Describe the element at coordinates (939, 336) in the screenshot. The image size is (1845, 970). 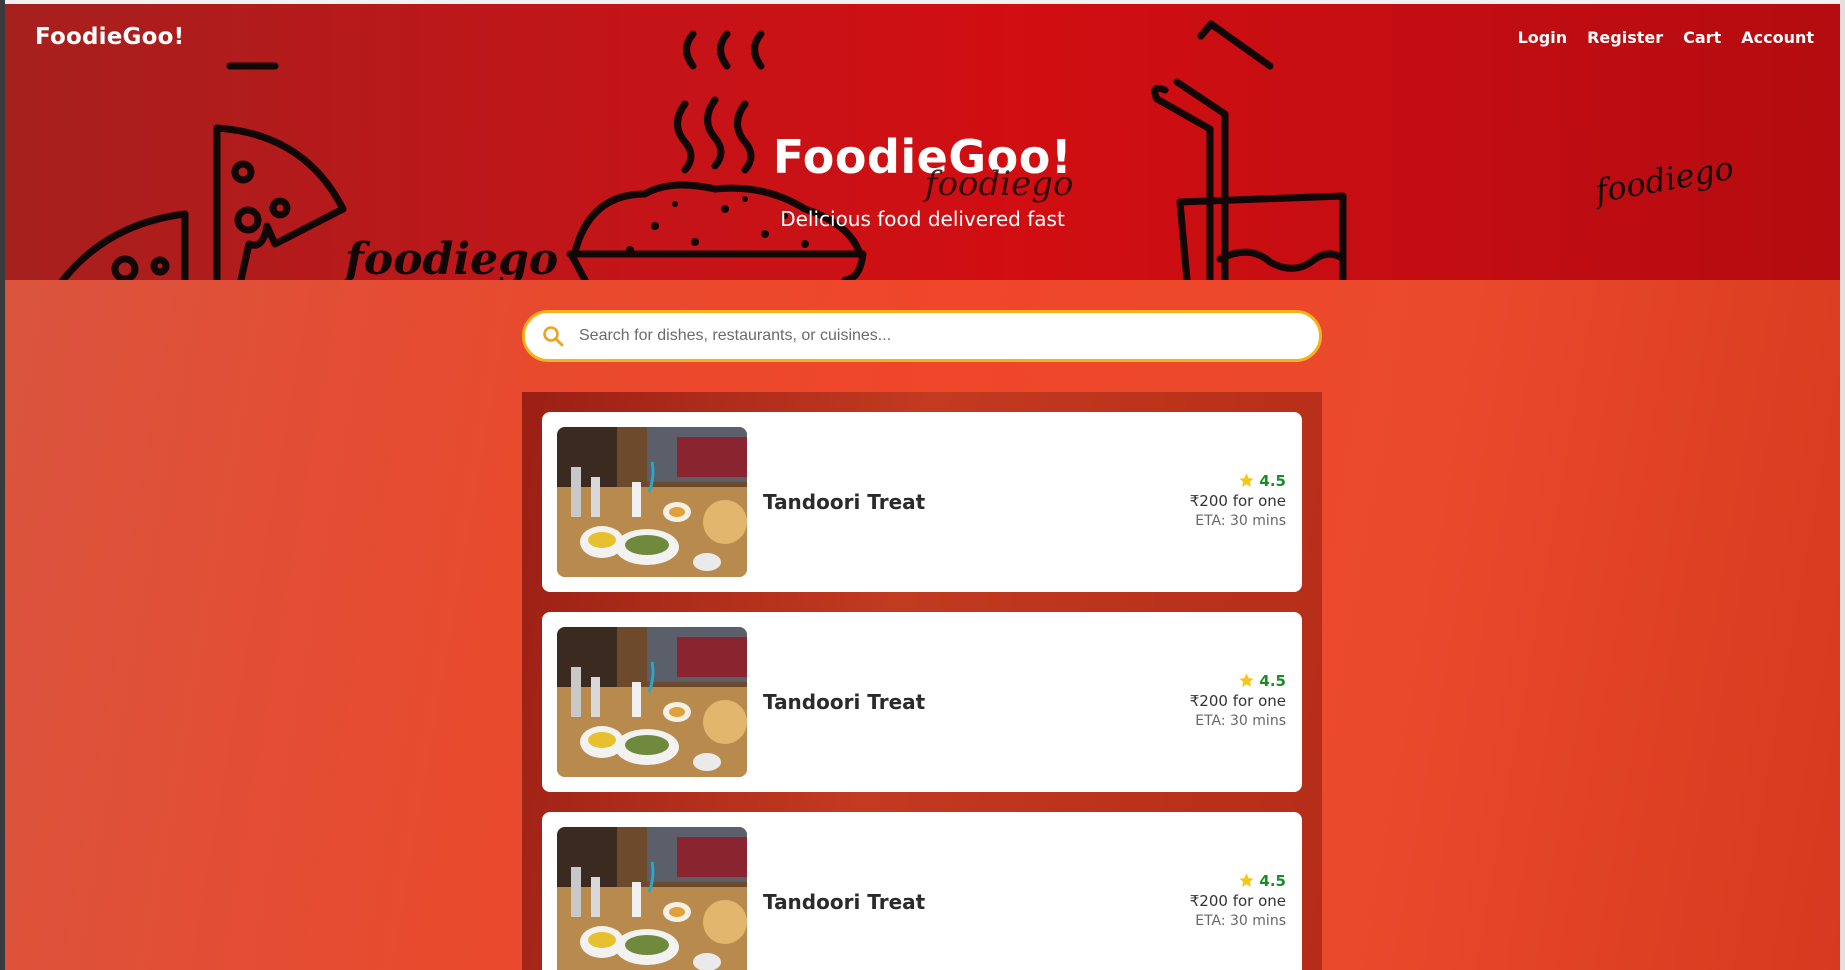
I see `search-input` at that location.